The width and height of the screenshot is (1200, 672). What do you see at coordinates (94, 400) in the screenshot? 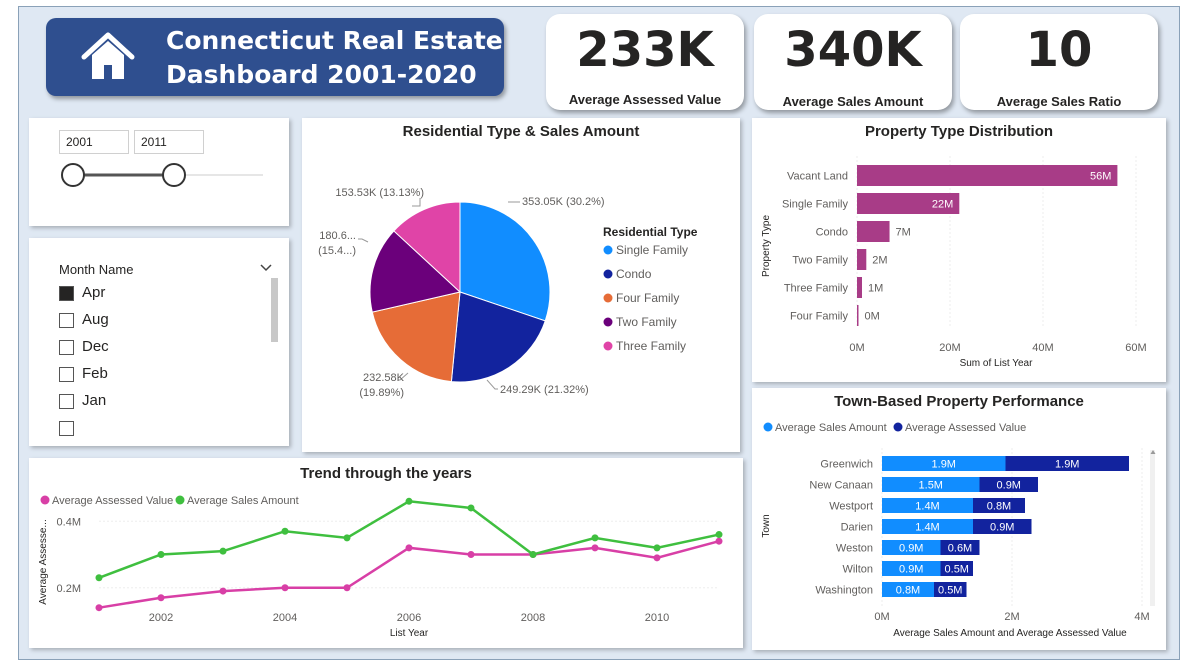
I see `month-label: Jan` at bounding box center [94, 400].